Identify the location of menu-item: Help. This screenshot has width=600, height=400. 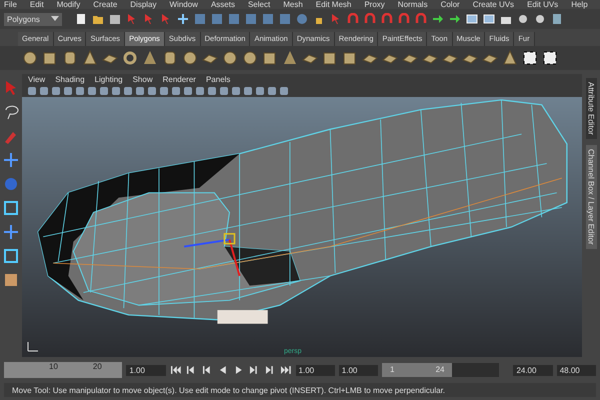
(579, 4).